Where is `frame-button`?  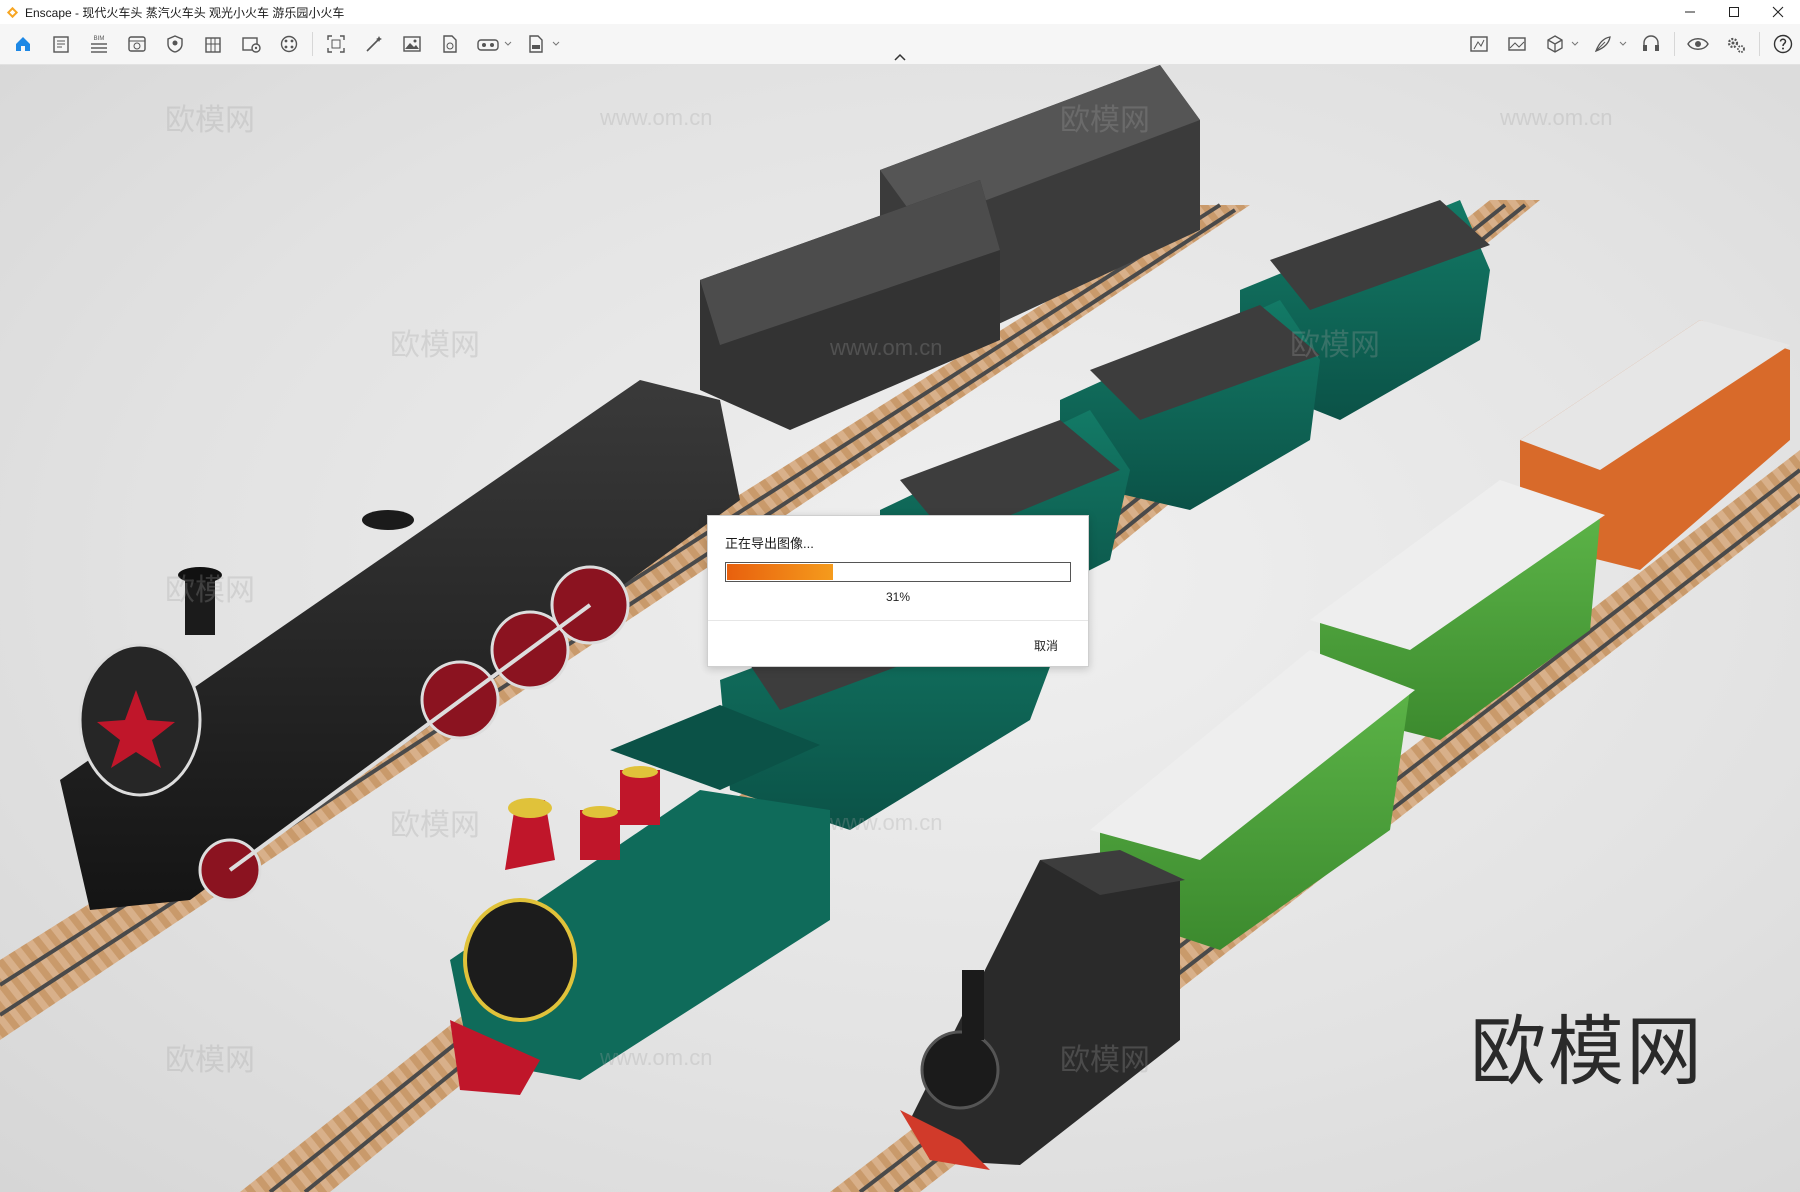
frame-button is located at coordinates (336, 44).